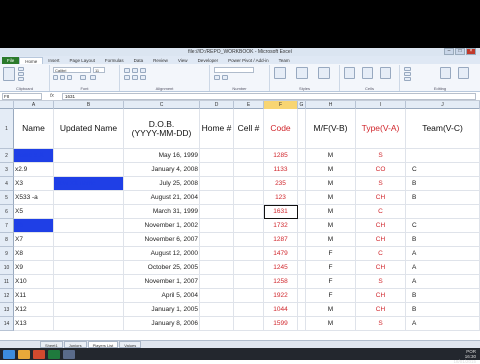 The height and width of the screenshot is (364, 480). I want to click on cell-a: x2.9, so click(34, 170).